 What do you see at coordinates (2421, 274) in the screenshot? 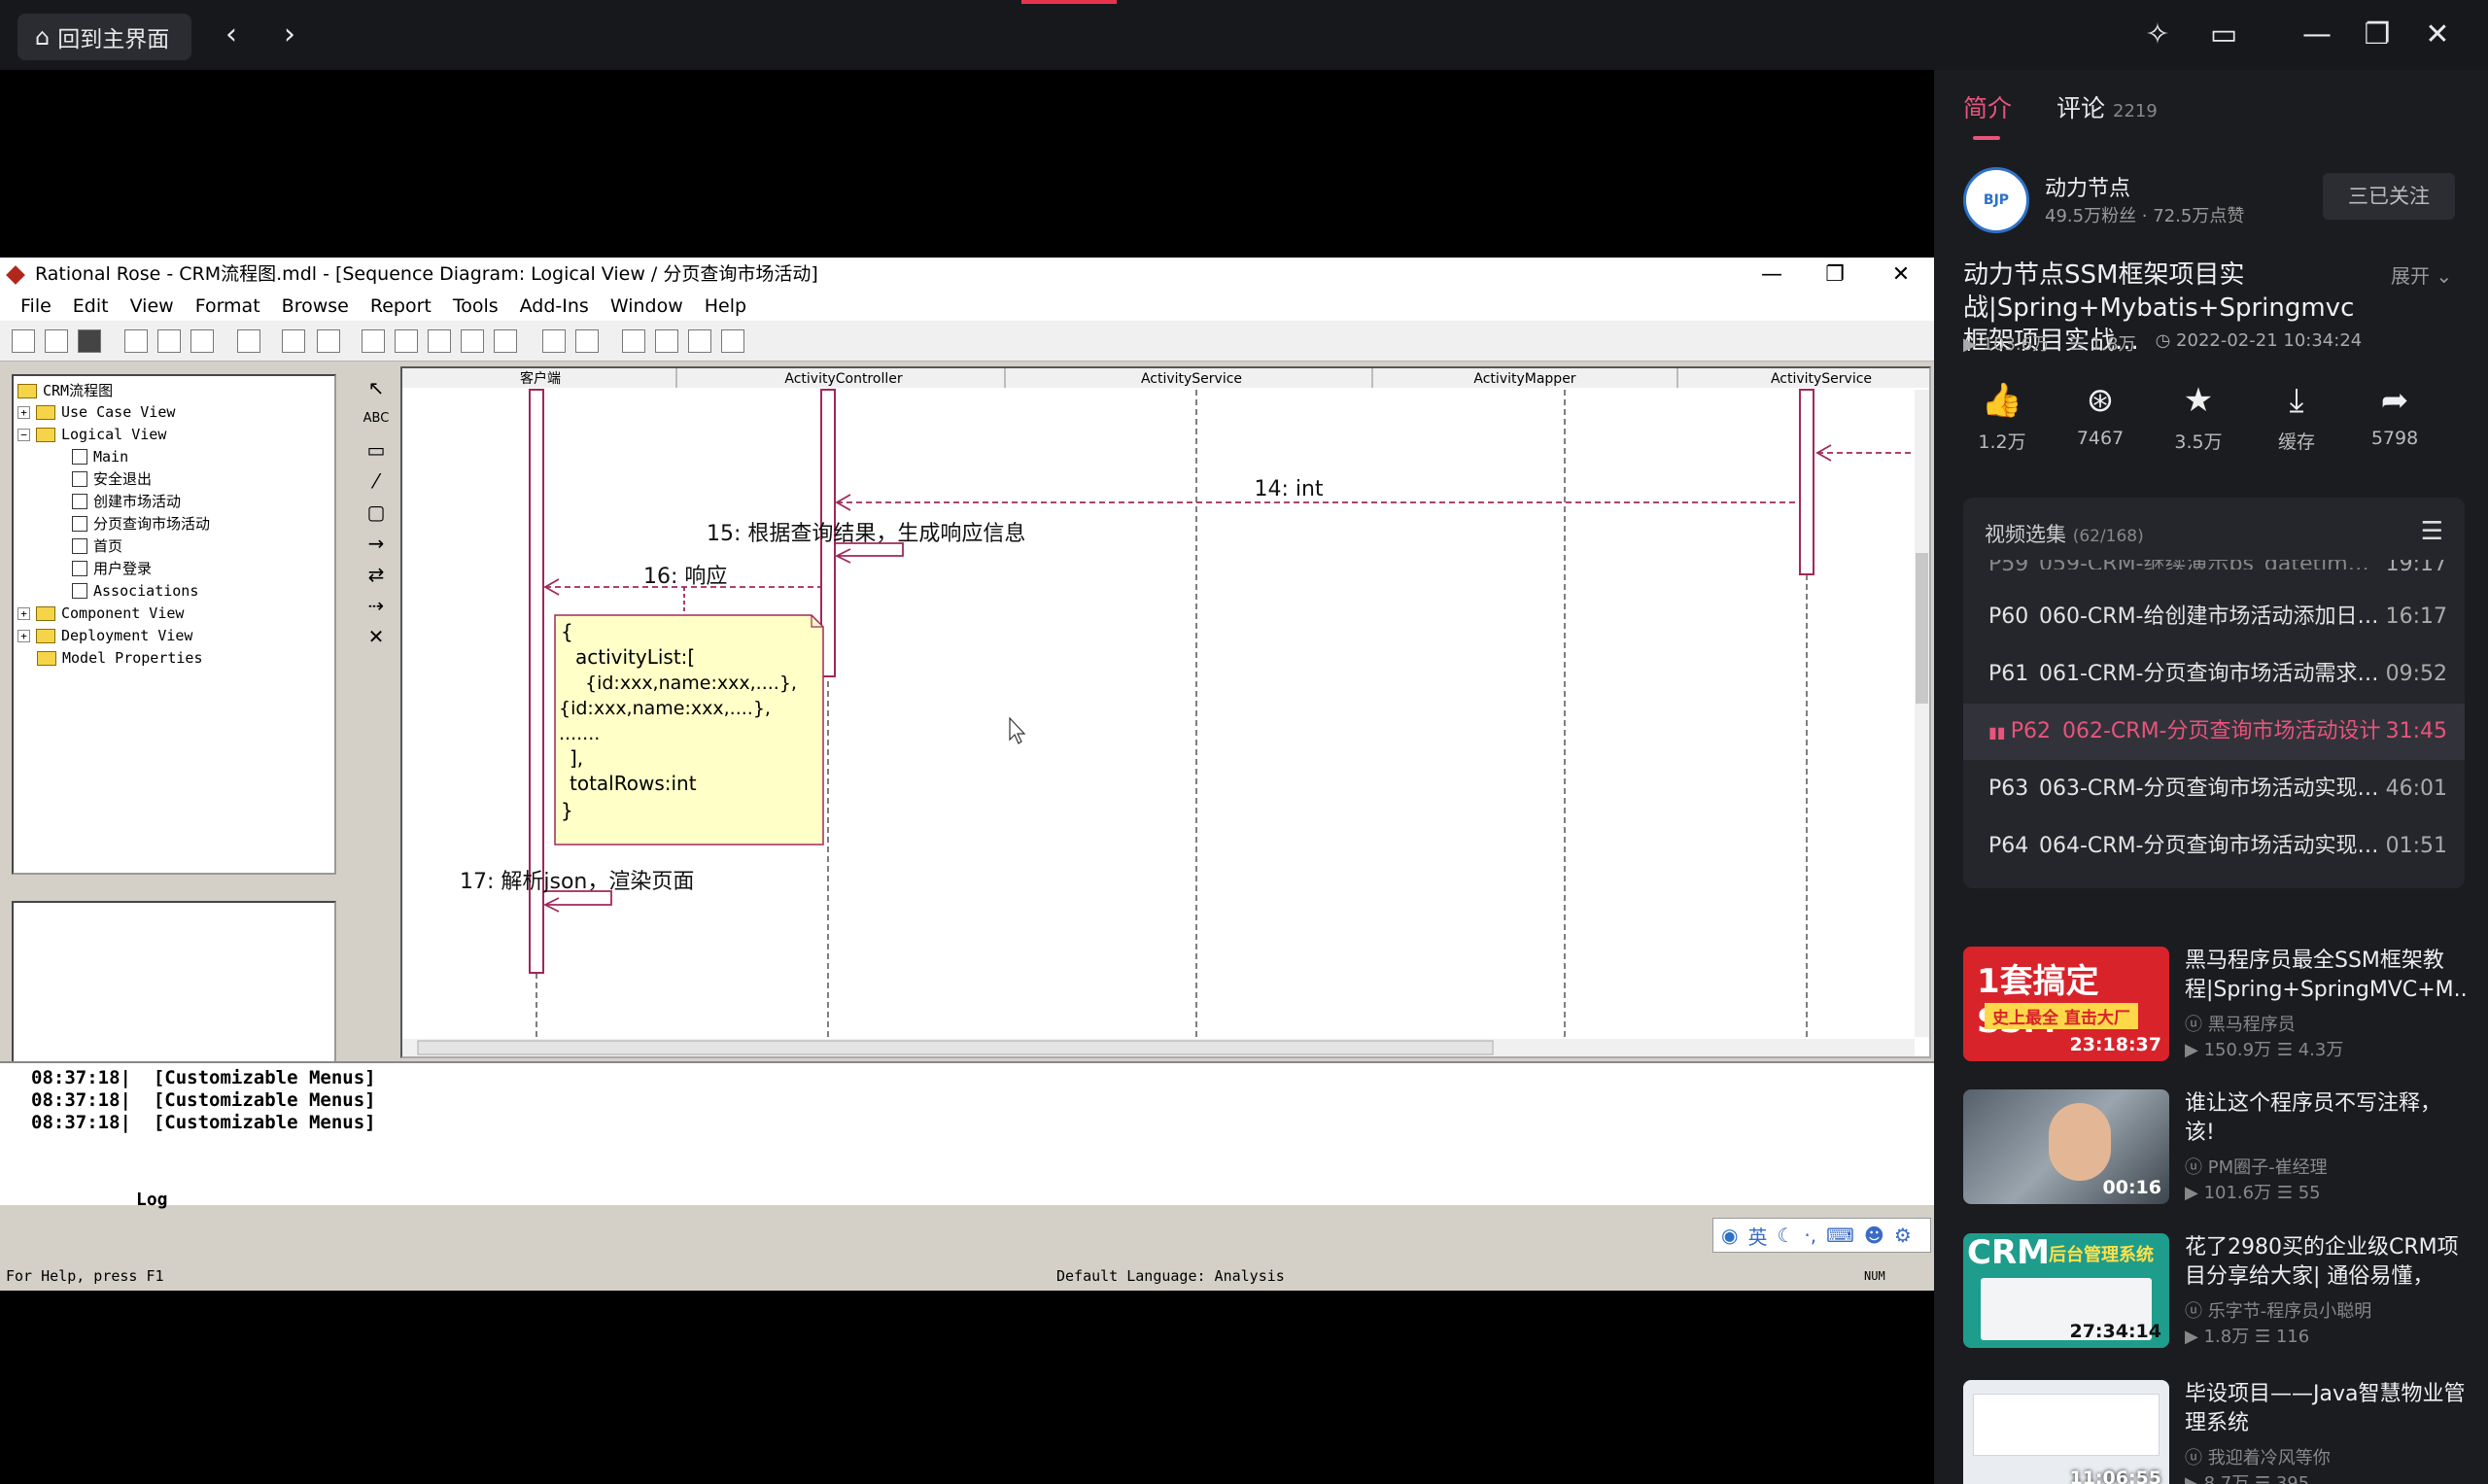
I see `expand-button: 展开 ⌄` at bounding box center [2421, 274].